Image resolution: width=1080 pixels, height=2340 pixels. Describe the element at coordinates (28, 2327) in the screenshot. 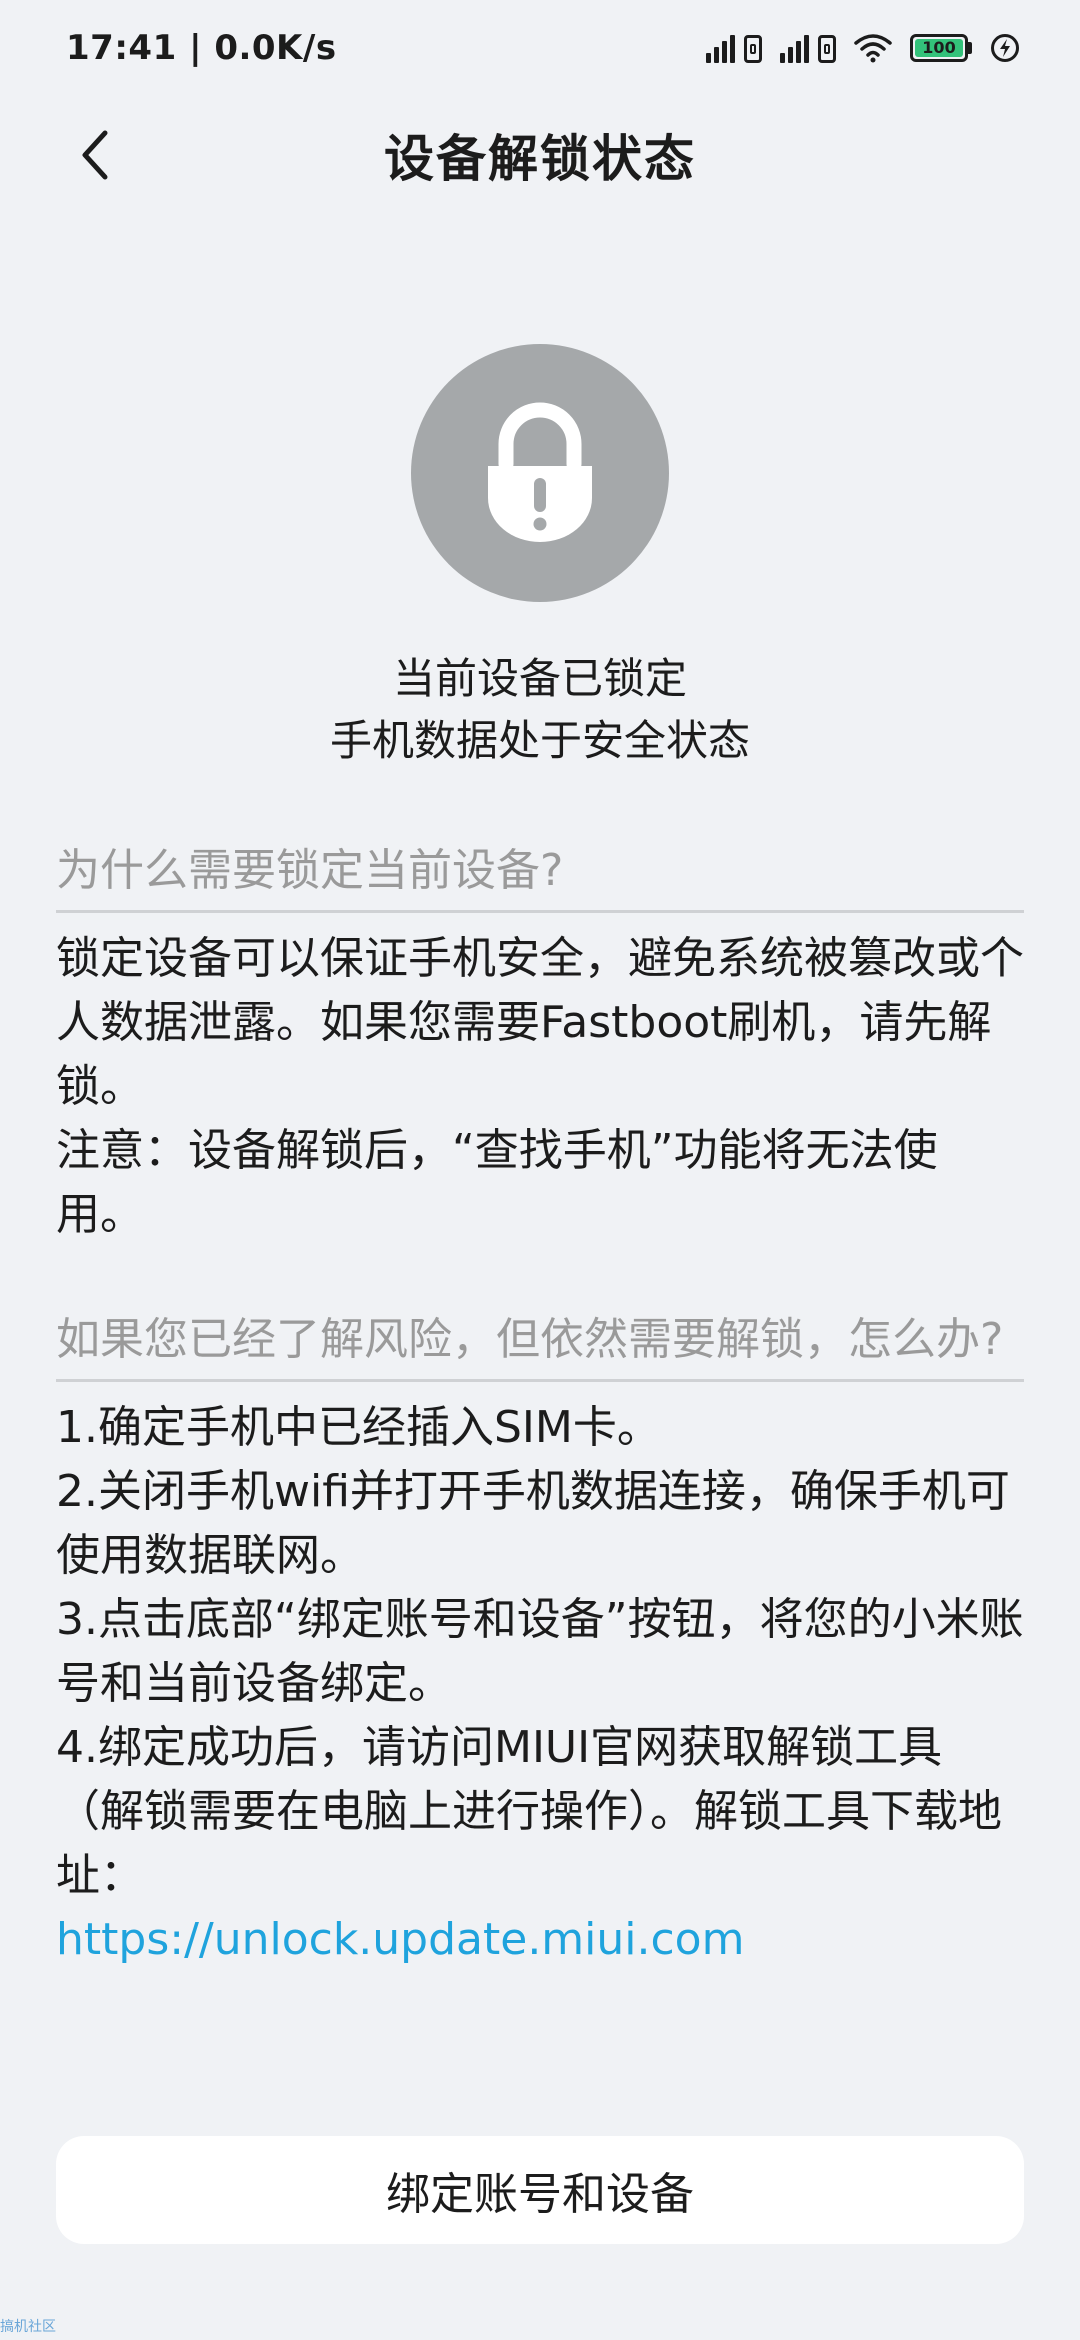

I see `watermark: 搞机社区` at that location.